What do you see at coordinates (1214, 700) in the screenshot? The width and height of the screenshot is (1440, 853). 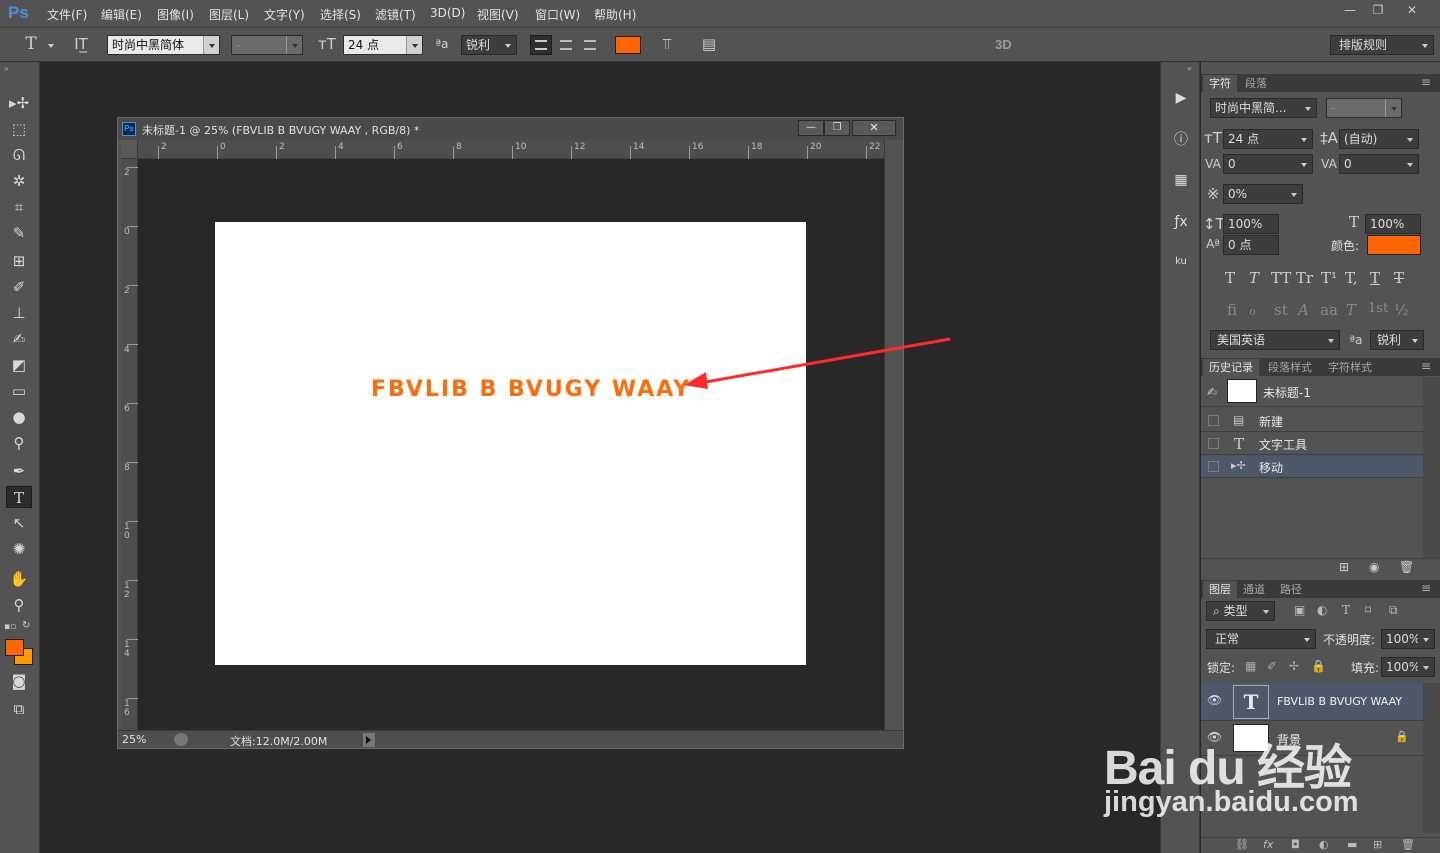 I see `visibility-eye-icon: 👁` at bounding box center [1214, 700].